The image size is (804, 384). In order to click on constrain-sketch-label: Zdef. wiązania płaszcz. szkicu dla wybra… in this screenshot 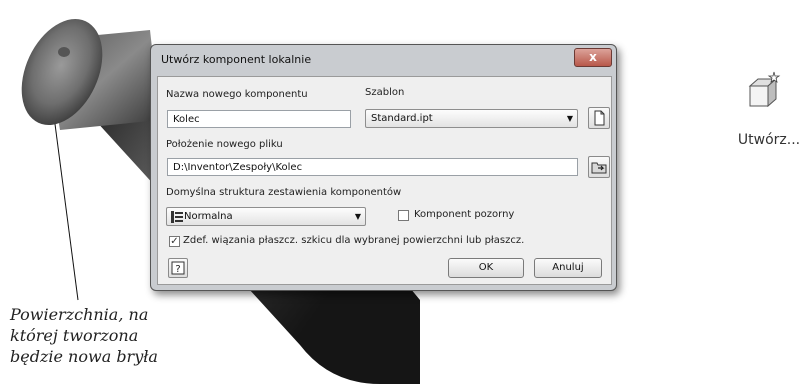, I will do `click(354, 240)`.